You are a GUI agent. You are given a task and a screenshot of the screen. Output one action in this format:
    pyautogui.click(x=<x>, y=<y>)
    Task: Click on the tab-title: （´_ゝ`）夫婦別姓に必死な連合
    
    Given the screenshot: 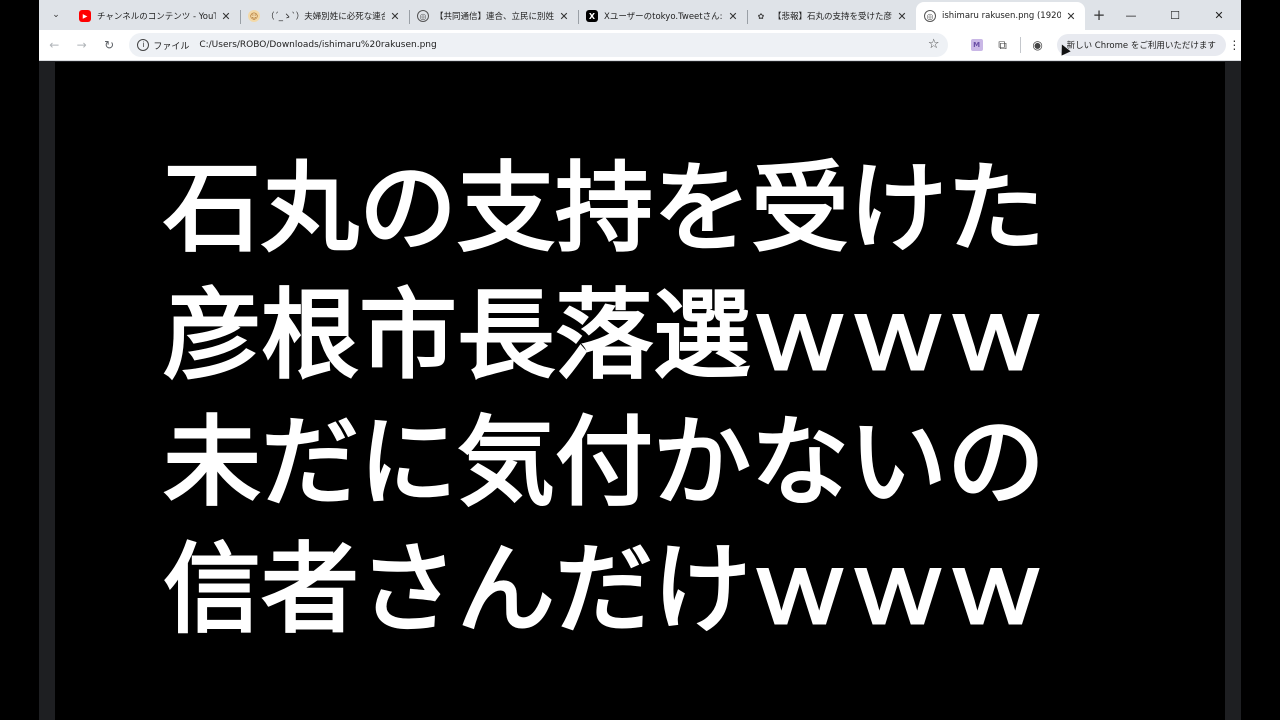 What is the action you would take?
    pyautogui.click(x=325, y=17)
    